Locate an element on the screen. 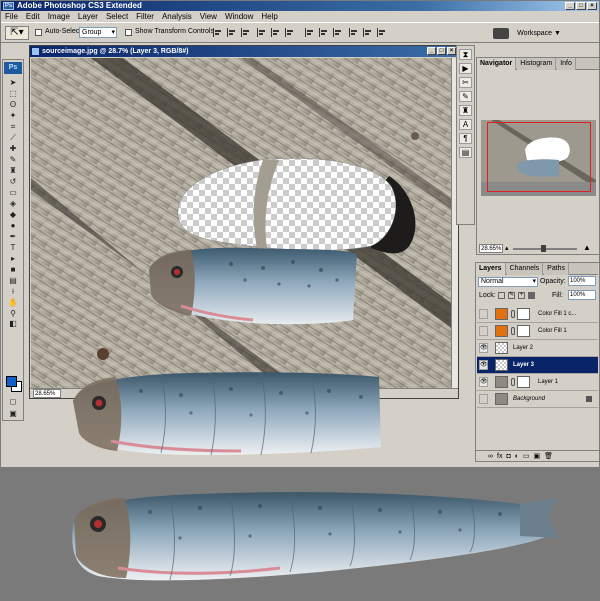 The image size is (600, 601). move-tool-icon: ➤ is located at coordinates (13, 82).